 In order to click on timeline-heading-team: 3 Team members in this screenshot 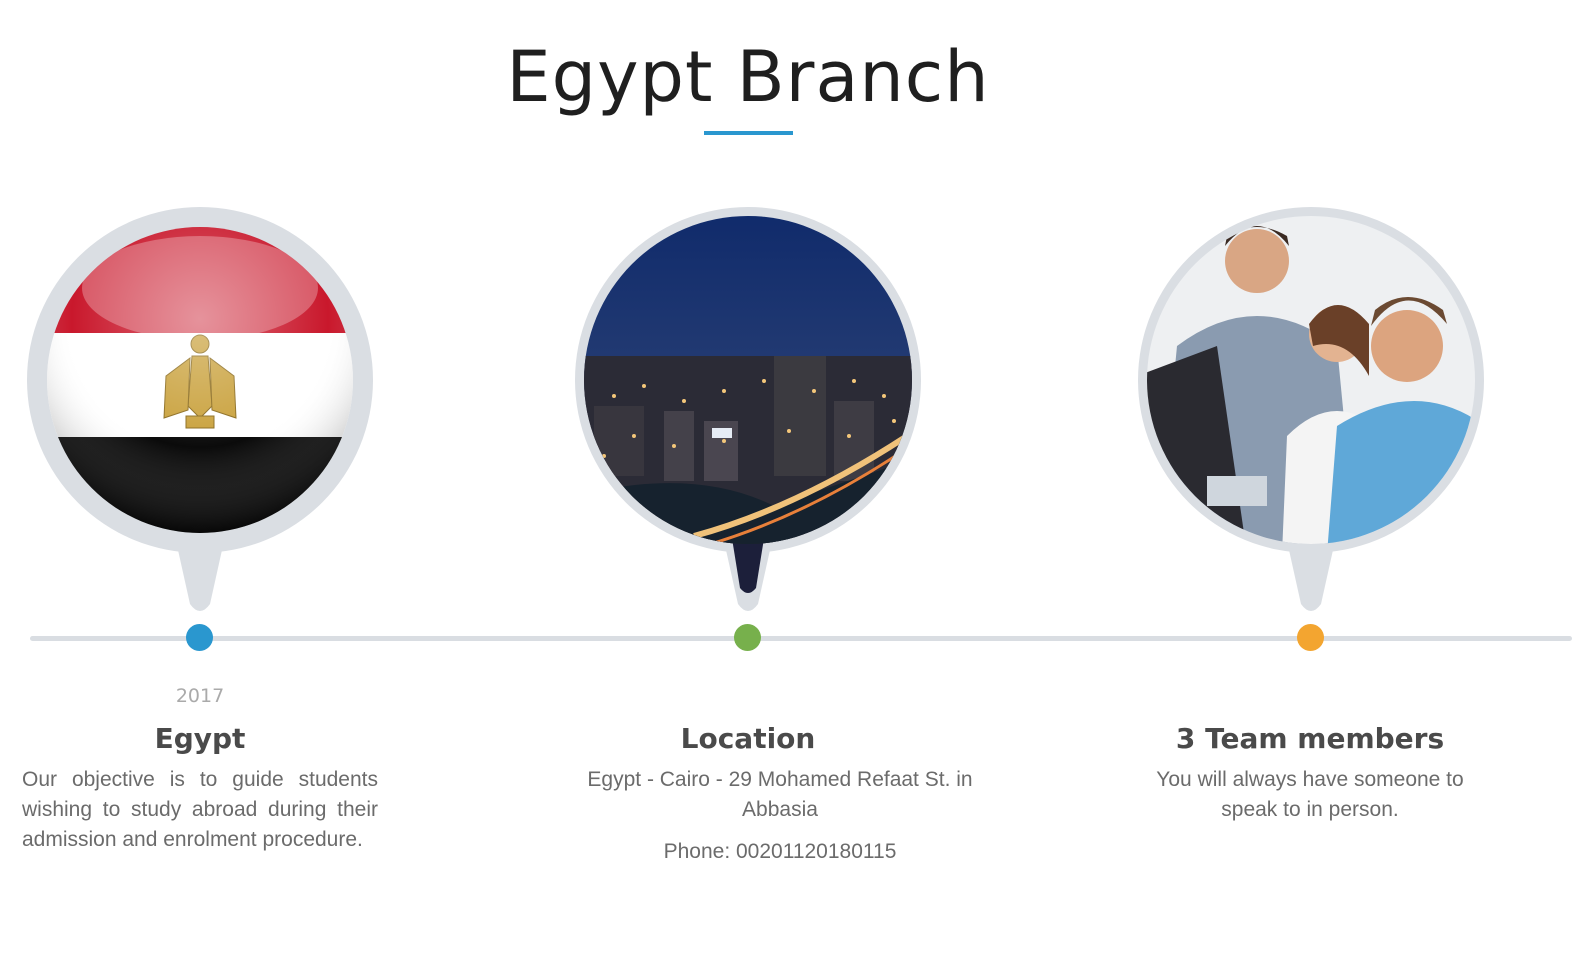, I will do `click(1310, 738)`.